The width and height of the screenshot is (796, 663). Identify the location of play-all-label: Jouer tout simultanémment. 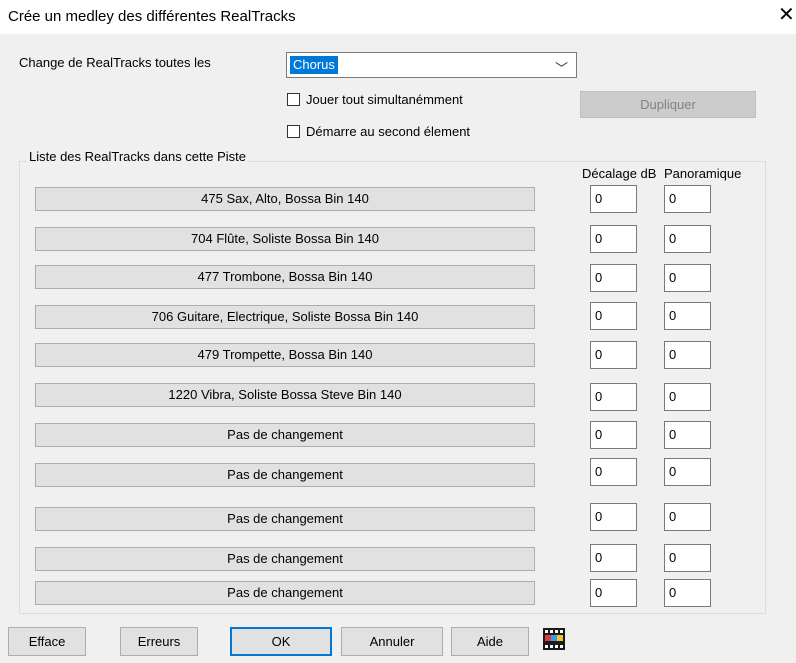
(384, 99).